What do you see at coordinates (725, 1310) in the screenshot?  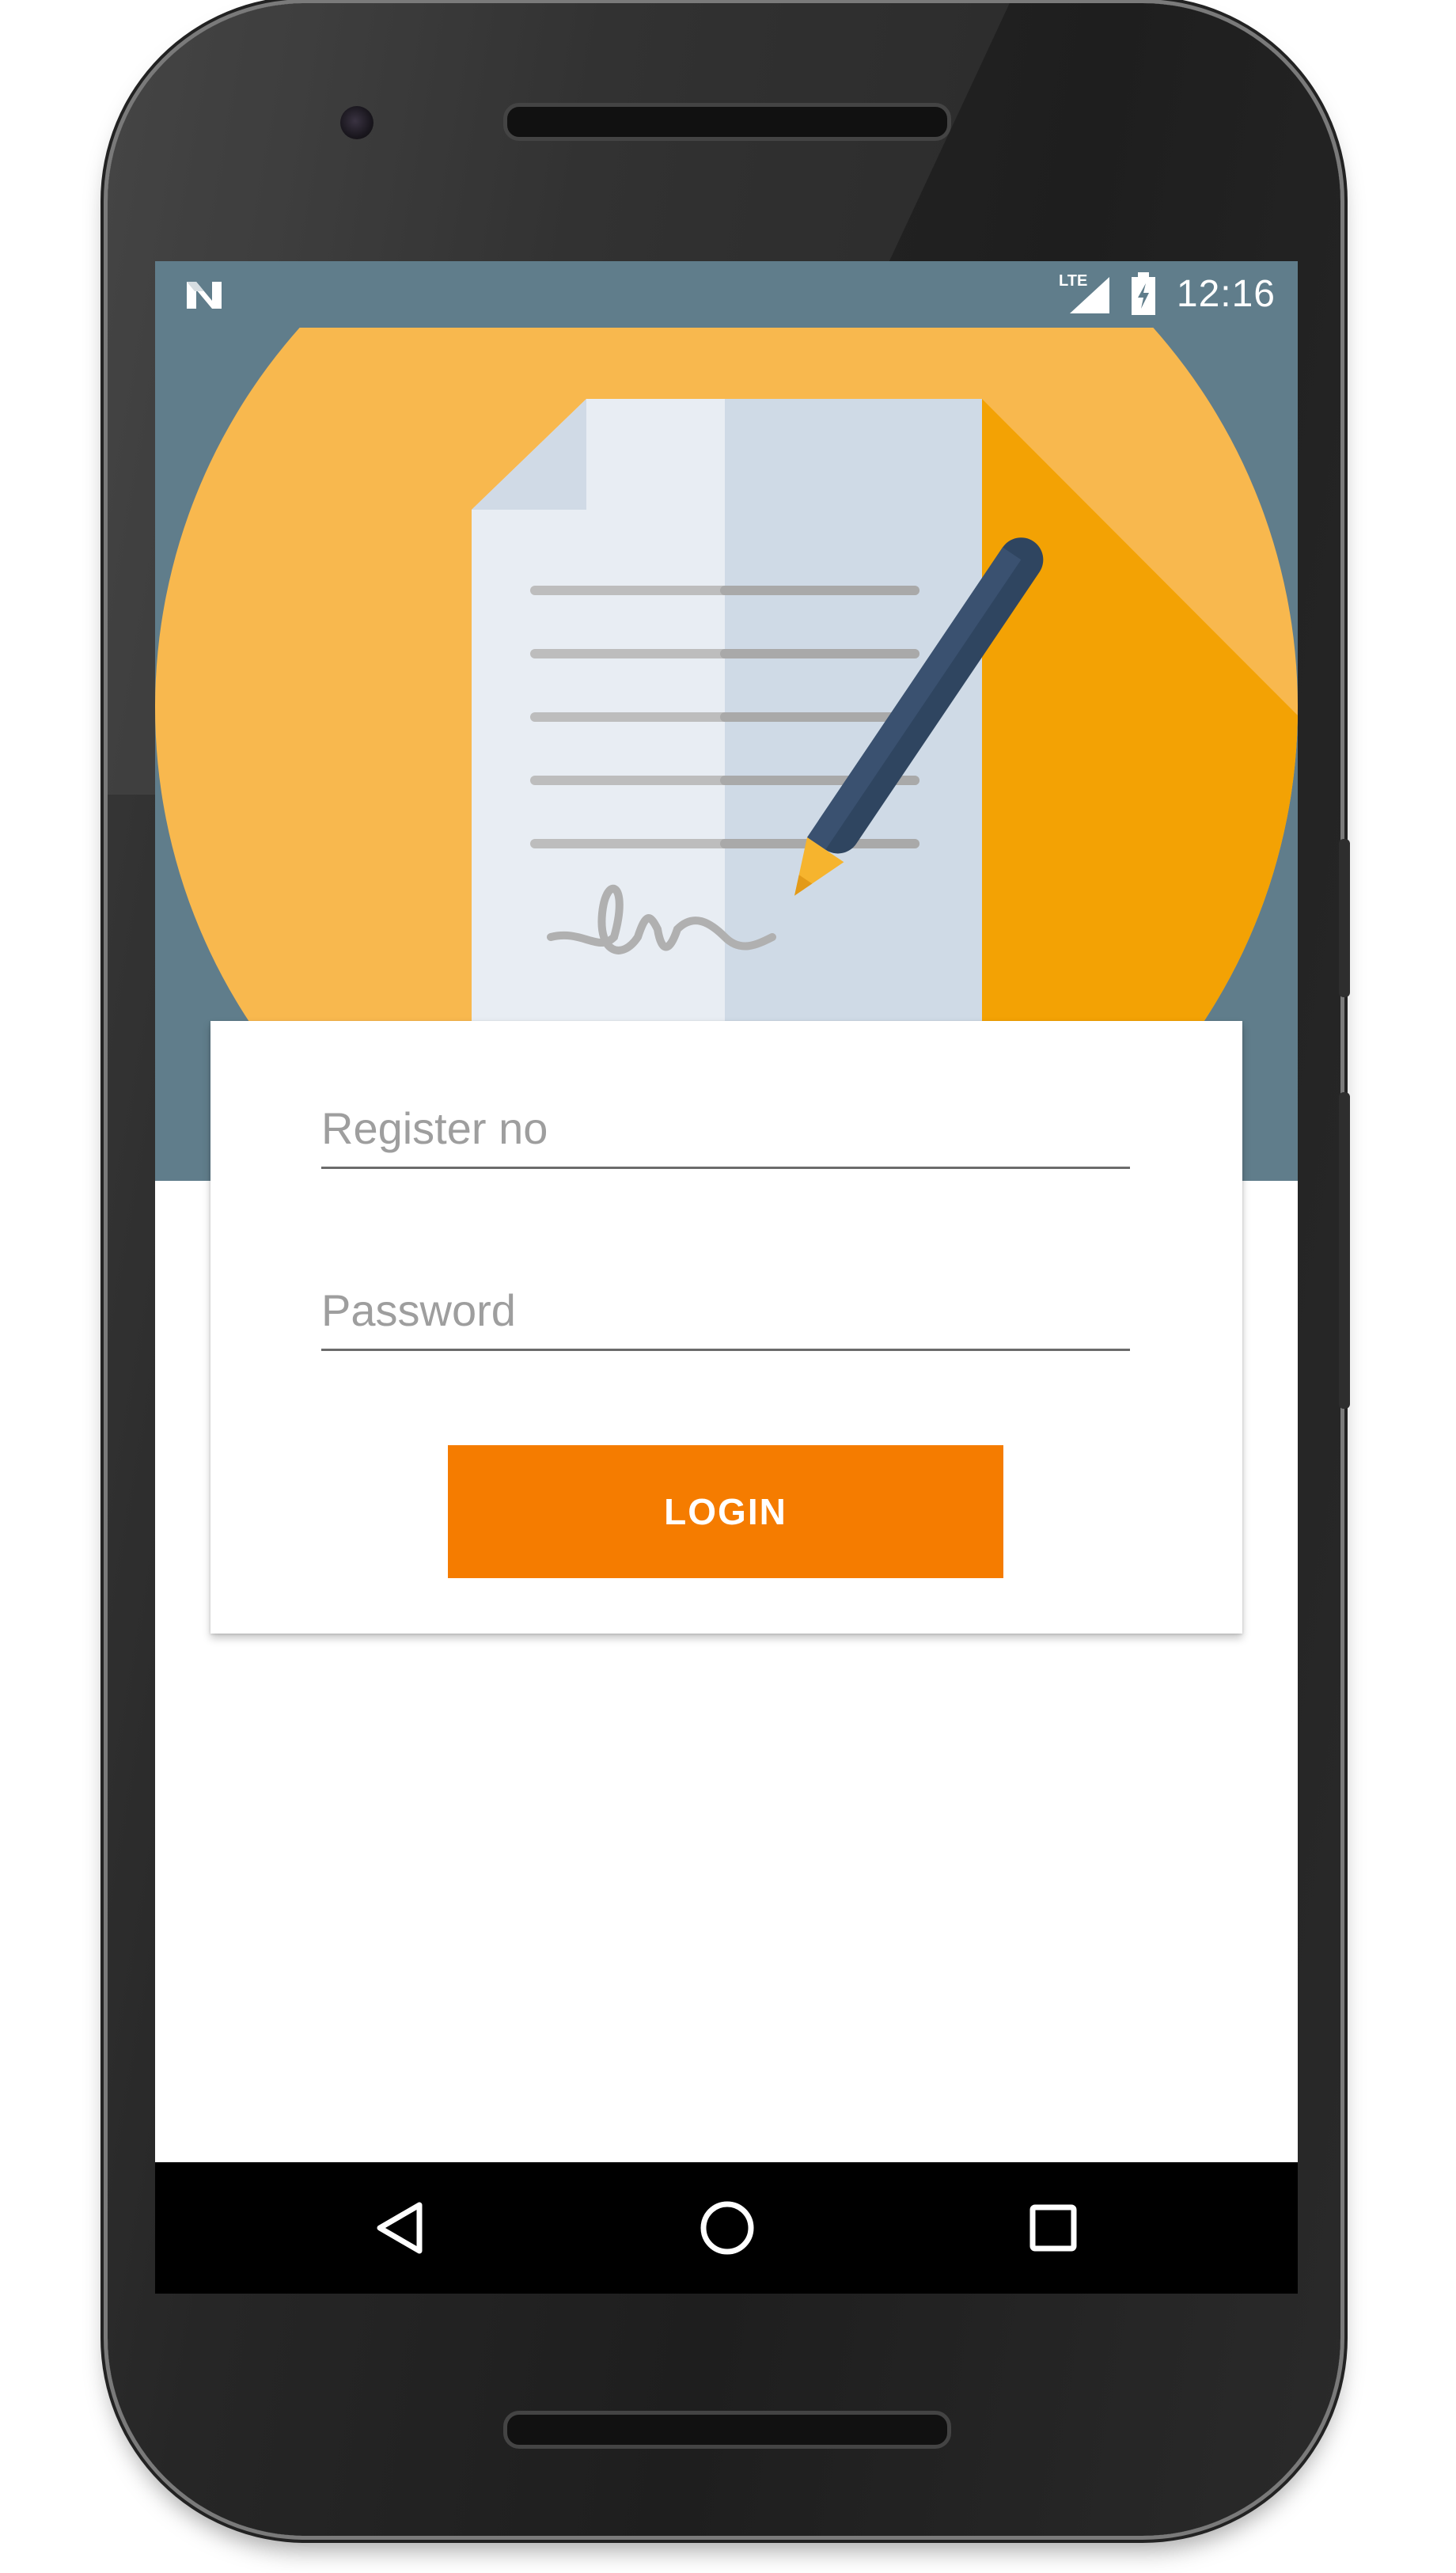 I see `password-field: Password` at bounding box center [725, 1310].